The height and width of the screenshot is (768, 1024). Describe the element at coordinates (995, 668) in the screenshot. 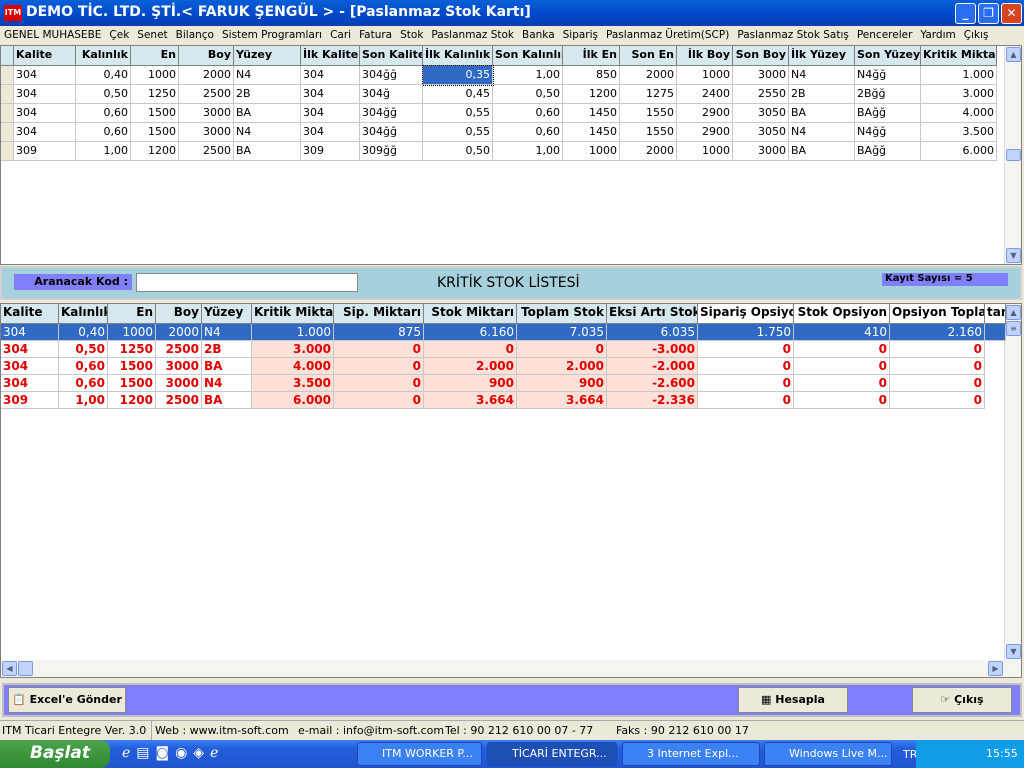

I see `scroll-right-icon: ▶` at that location.